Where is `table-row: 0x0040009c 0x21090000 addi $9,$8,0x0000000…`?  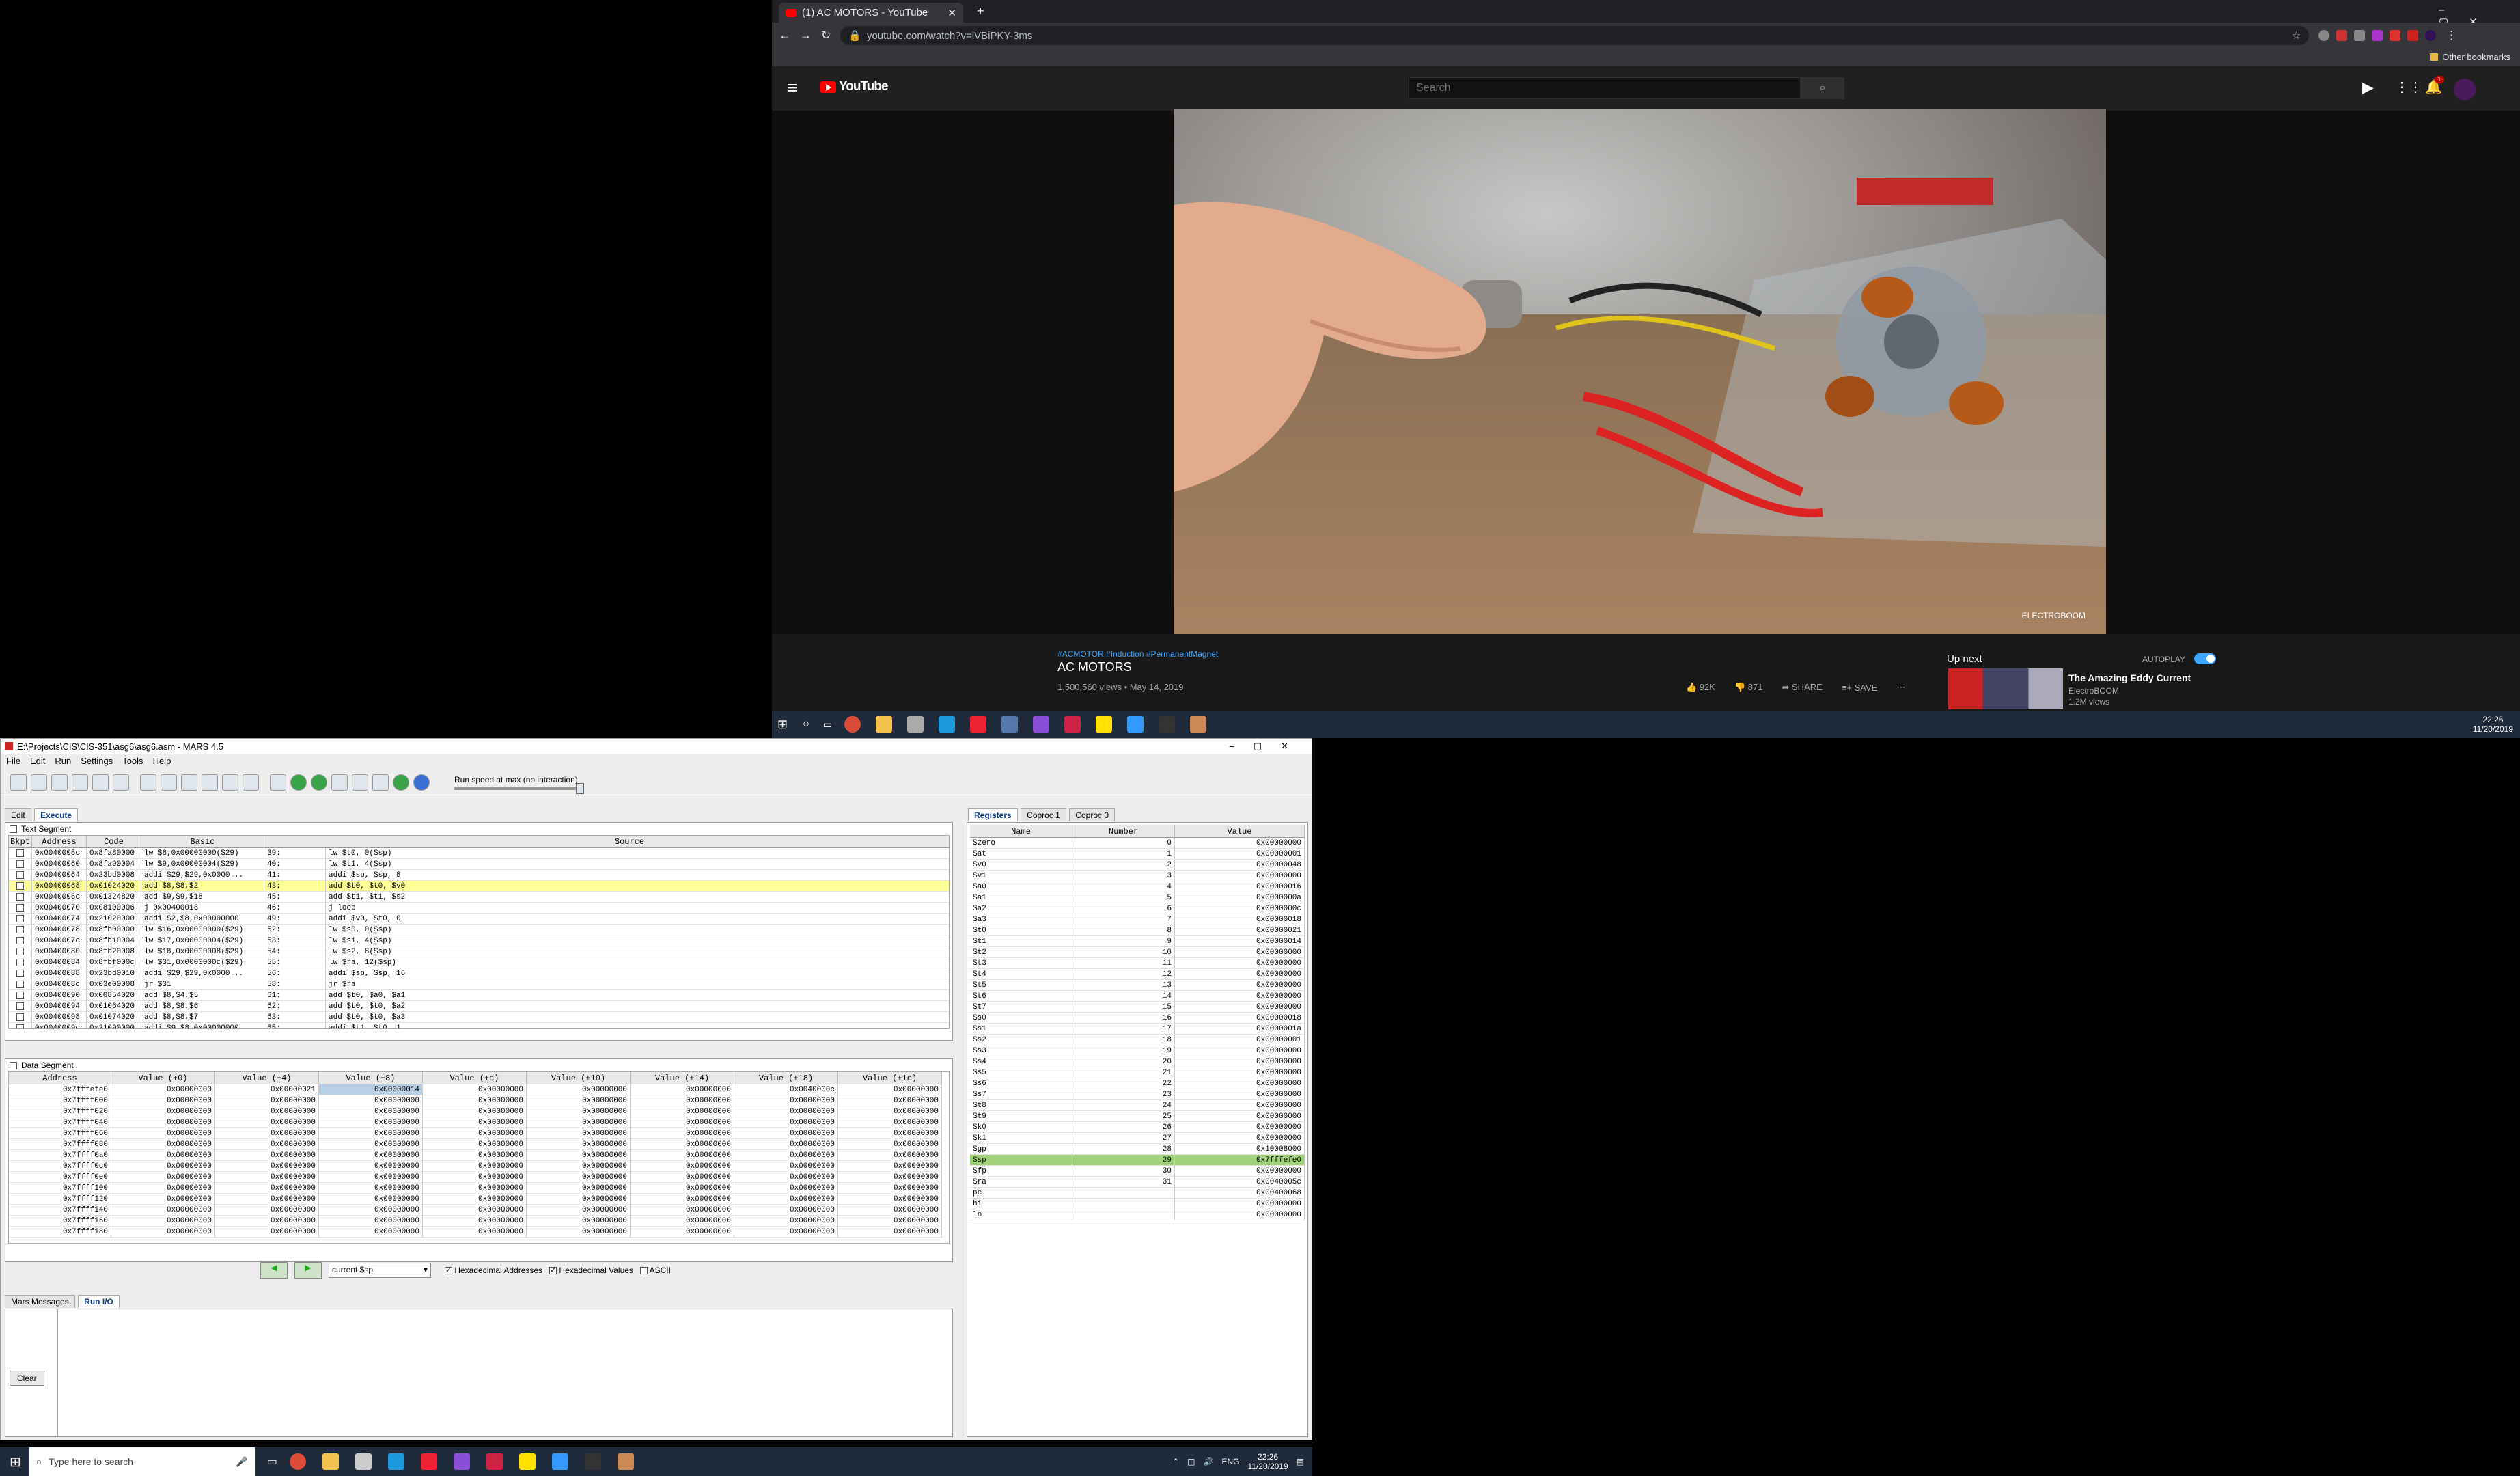 table-row: 0x0040009c 0x21090000 addi $9,$8,0x0000000… is located at coordinates (479, 1025).